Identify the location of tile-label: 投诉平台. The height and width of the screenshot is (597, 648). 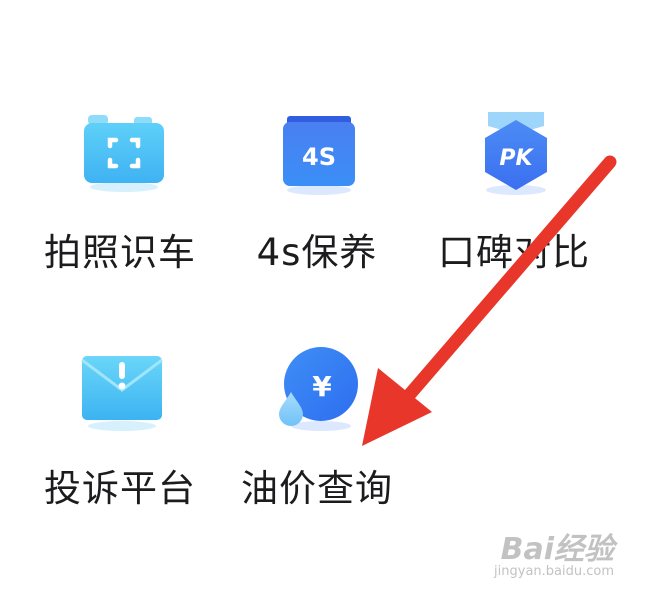
(120, 488).